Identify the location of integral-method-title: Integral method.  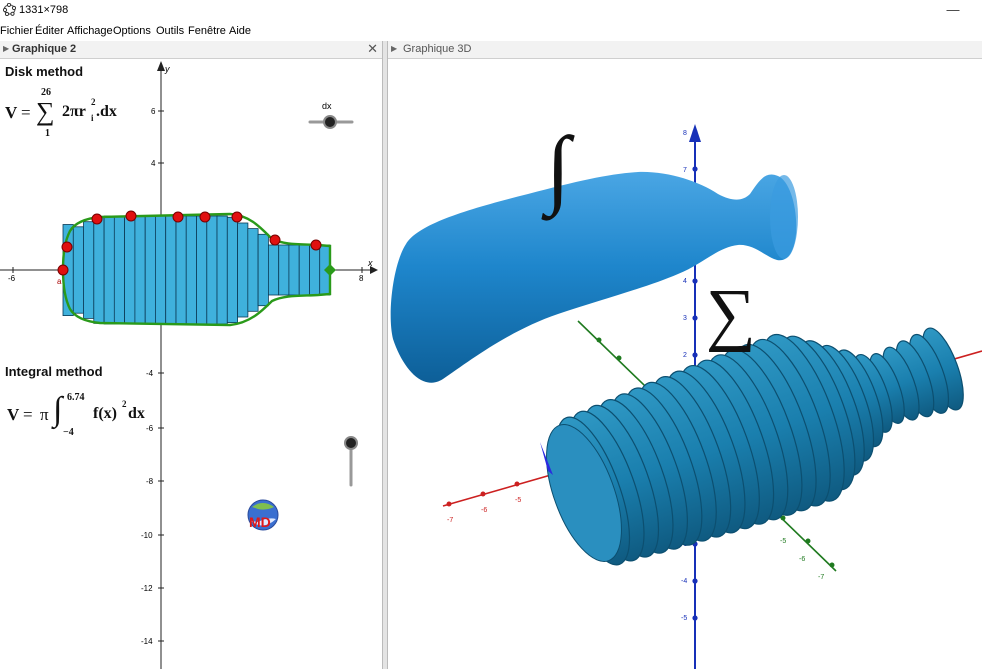
(54, 371).